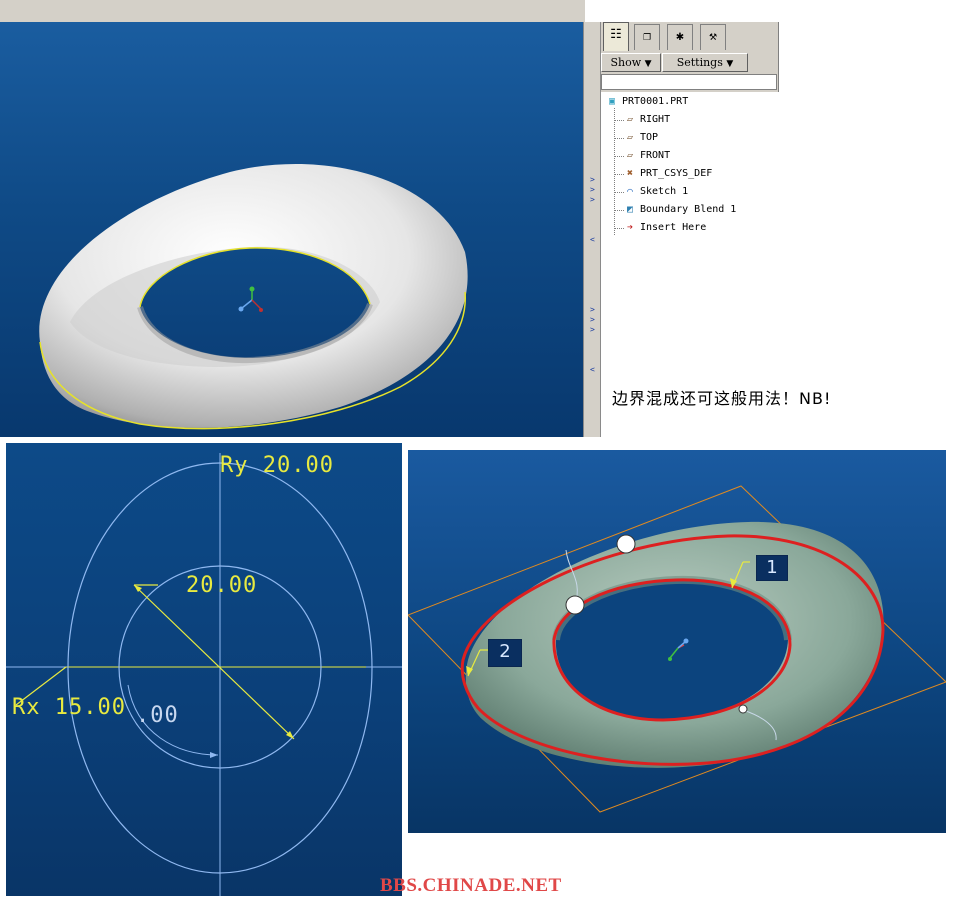 This screenshot has height=905, width=957. I want to click on tree-item-insert-here: ➔ Insert Here, so click(664, 228).